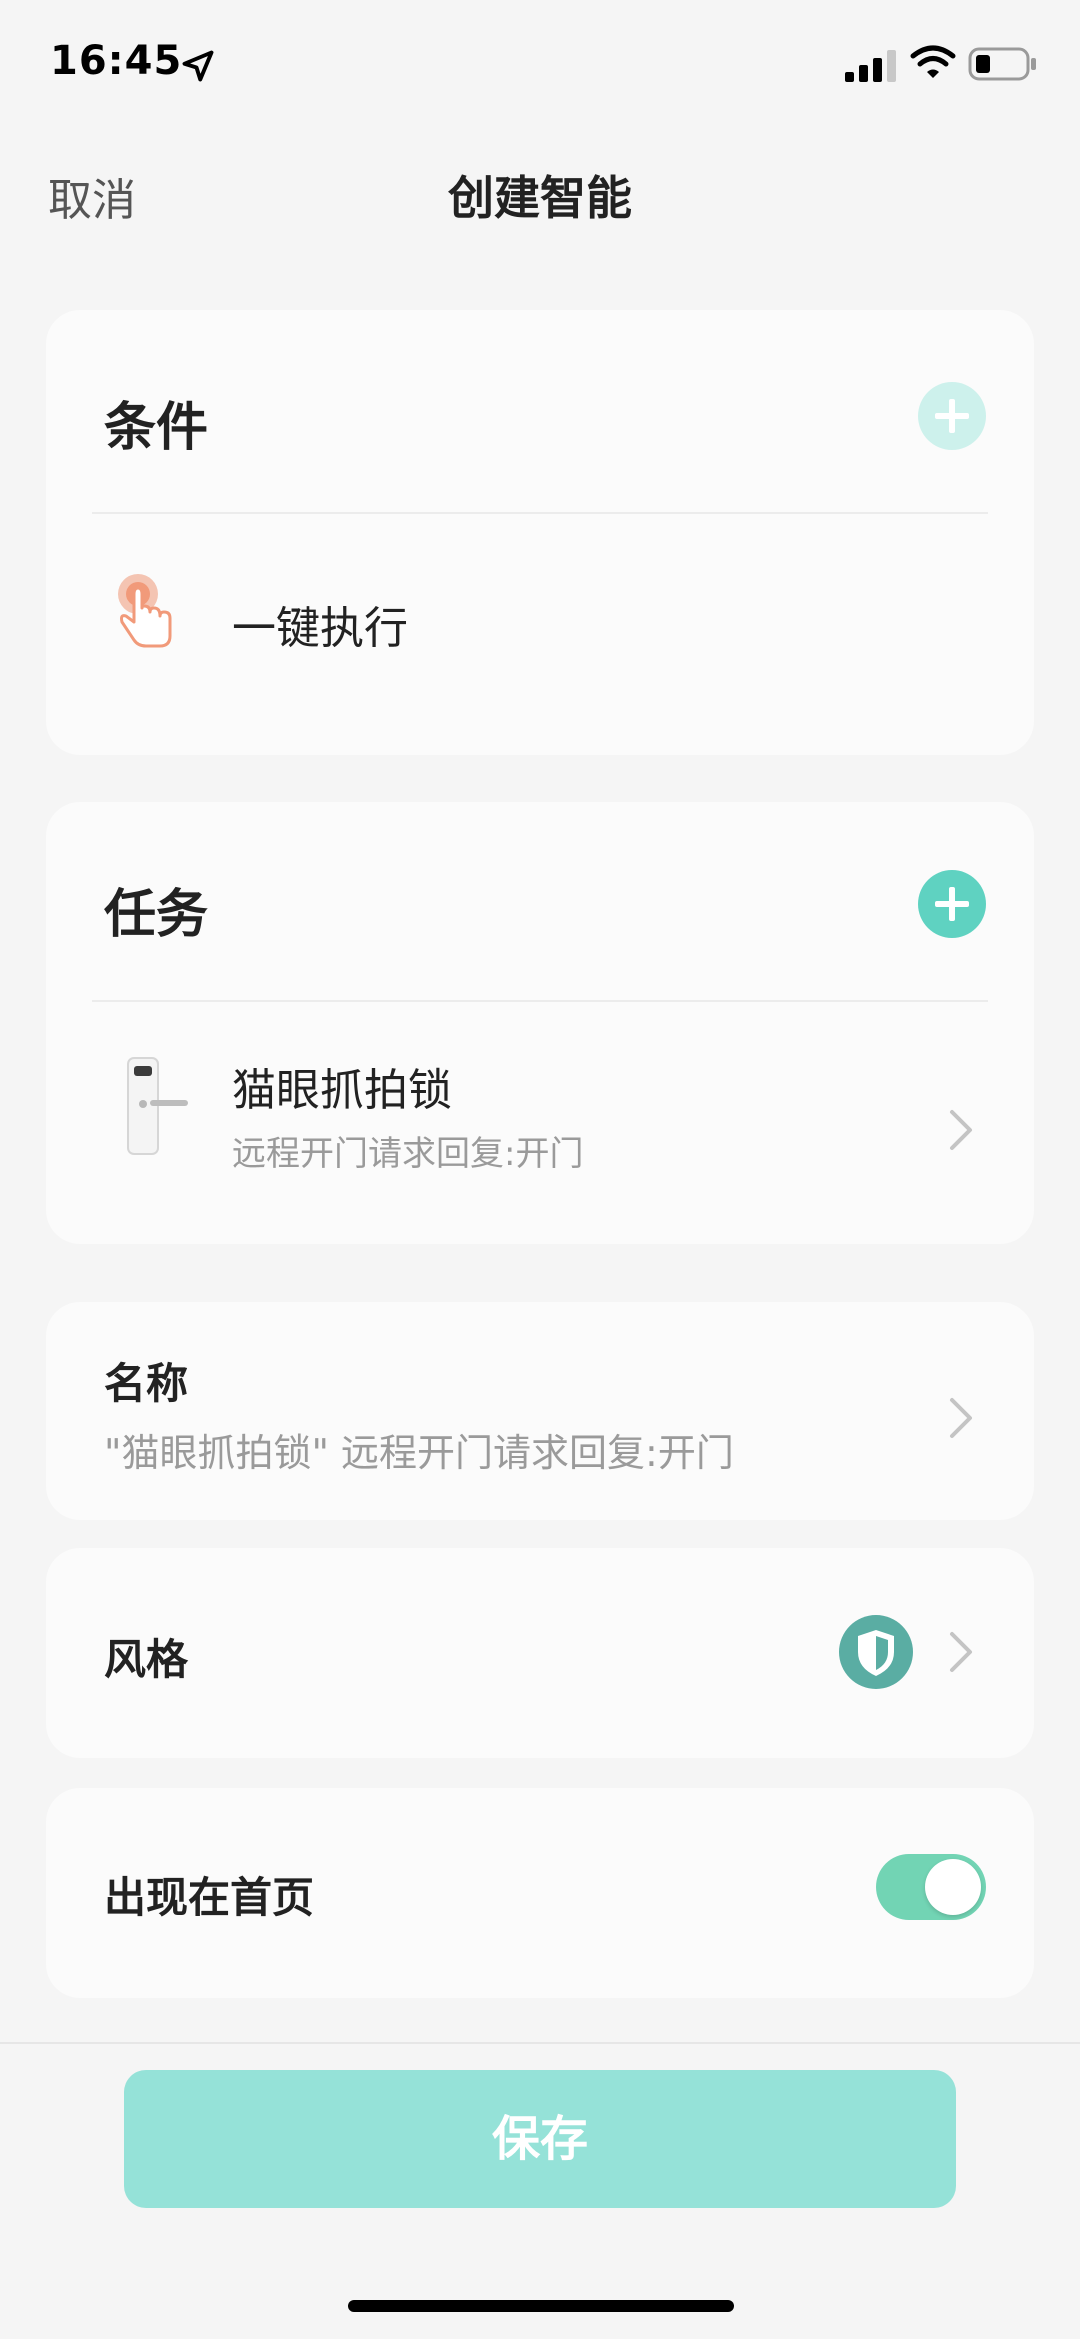 This screenshot has width=1080, height=2339. What do you see at coordinates (933, 61) in the screenshot?
I see `wifi-icon` at bounding box center [933, 61].